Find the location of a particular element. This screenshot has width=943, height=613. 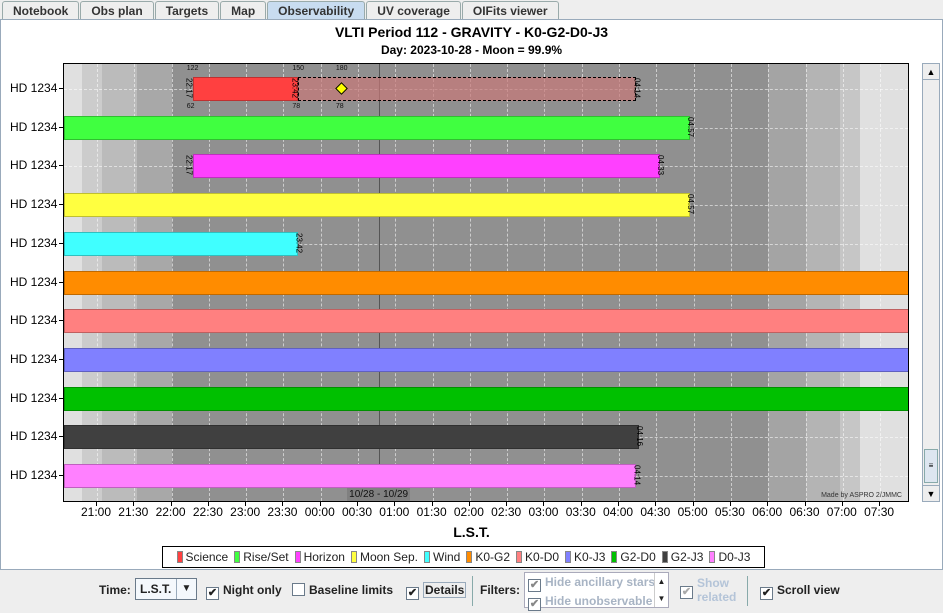

chart-title: VLTI Period 112 - GRAVITY - K0-G2-D0-J3 is located at coordinates (471, 32).